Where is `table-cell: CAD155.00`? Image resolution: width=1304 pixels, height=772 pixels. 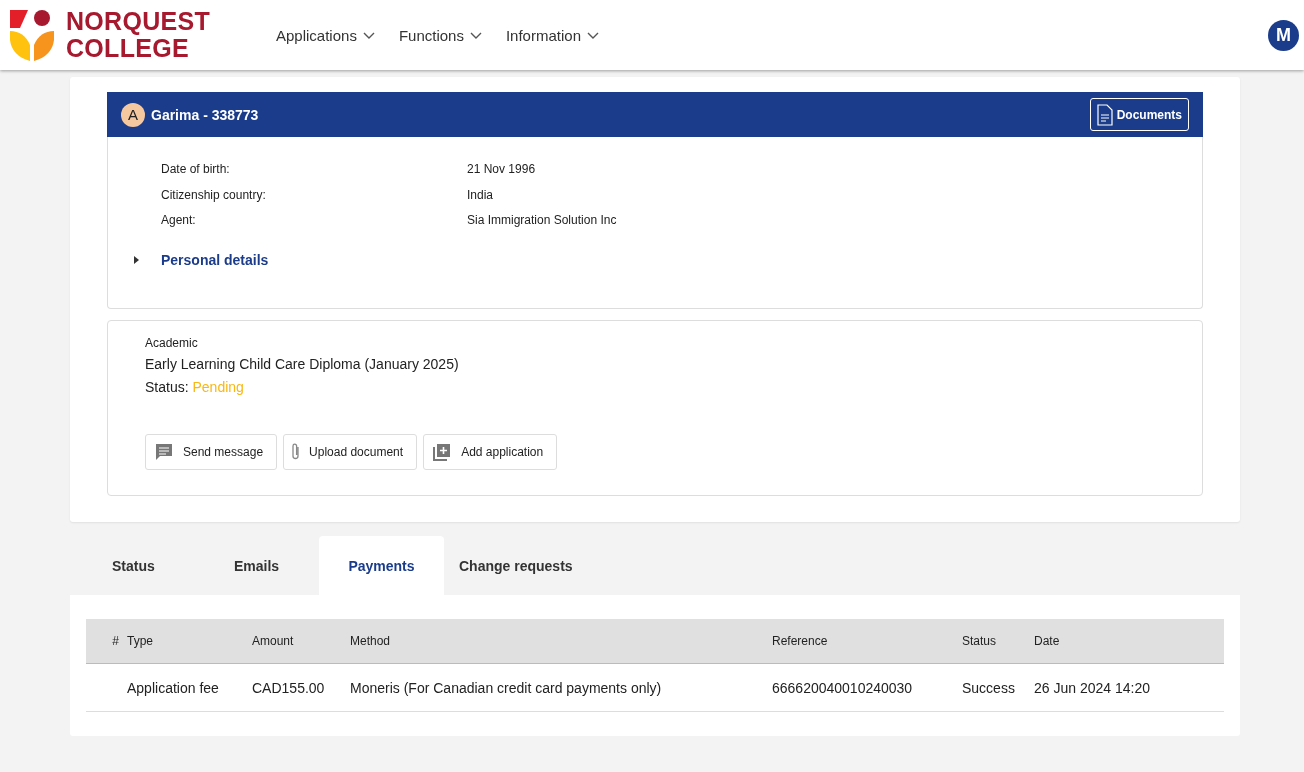 table-cell: CAD155.00 is located at coordinates (297, 687).